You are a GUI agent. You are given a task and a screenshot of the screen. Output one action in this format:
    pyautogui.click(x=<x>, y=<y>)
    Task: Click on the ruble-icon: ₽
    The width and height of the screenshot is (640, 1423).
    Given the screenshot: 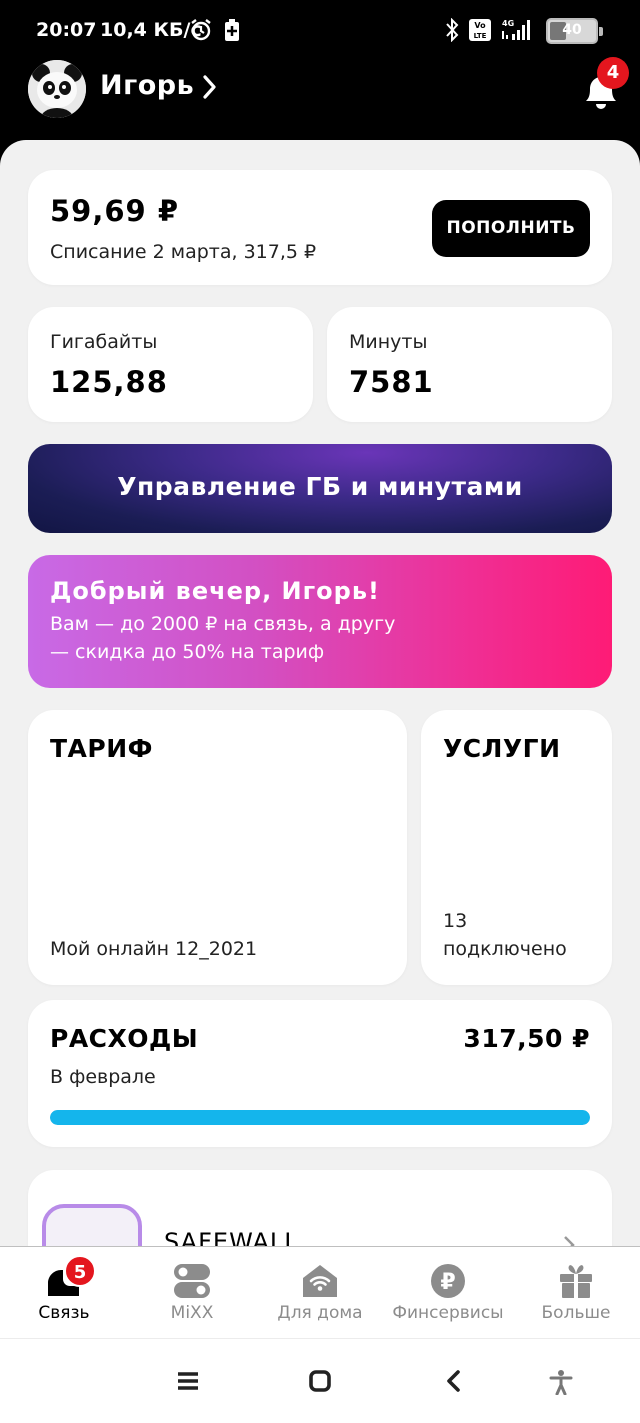 What is the action you would take?
    pyautogui.click(x=448, y=1281)
    